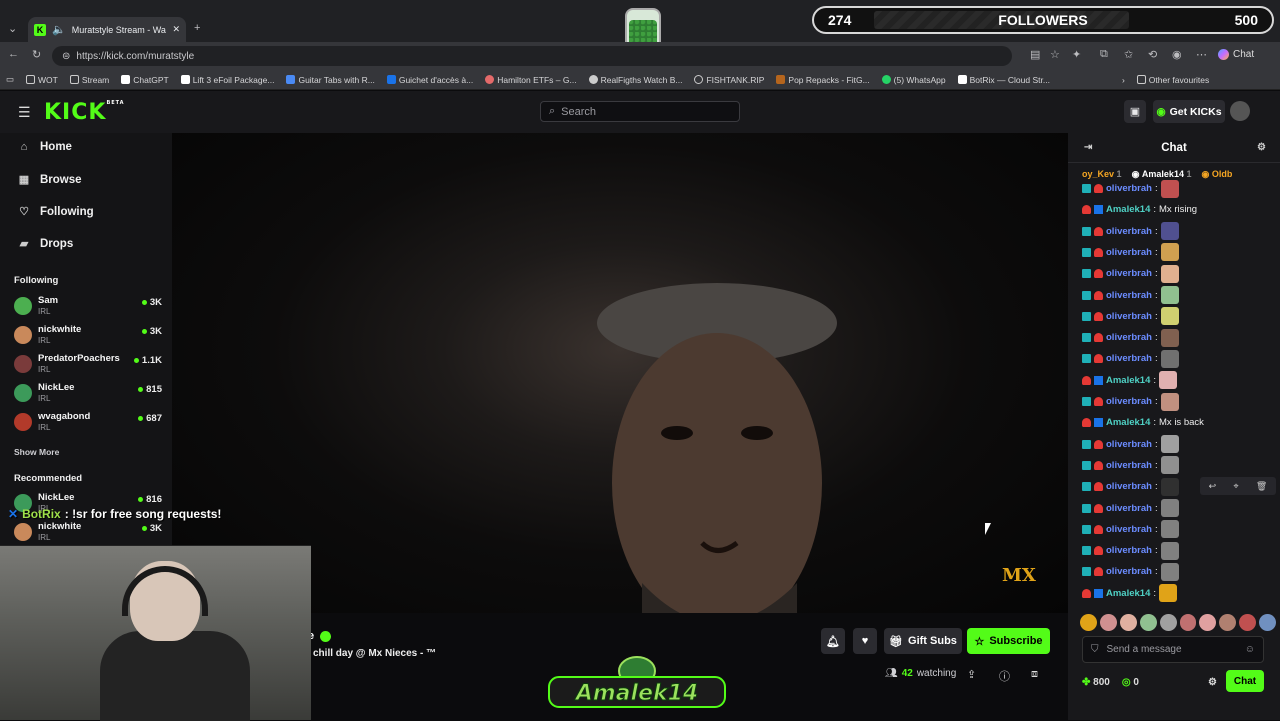  Describe the element at coordinates (1245, 681) in the screenshot. I see `send-chat-button: Chat` at that location.